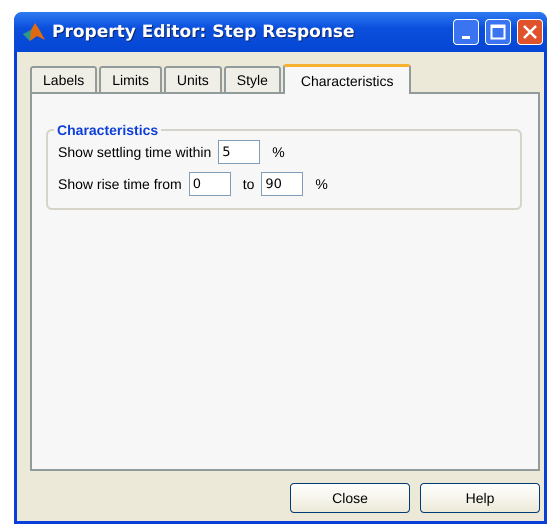 Image resolution: width=547 pixels, height=525 pixels. I want to click on field-label: Show settling time within, so click(135, 152).